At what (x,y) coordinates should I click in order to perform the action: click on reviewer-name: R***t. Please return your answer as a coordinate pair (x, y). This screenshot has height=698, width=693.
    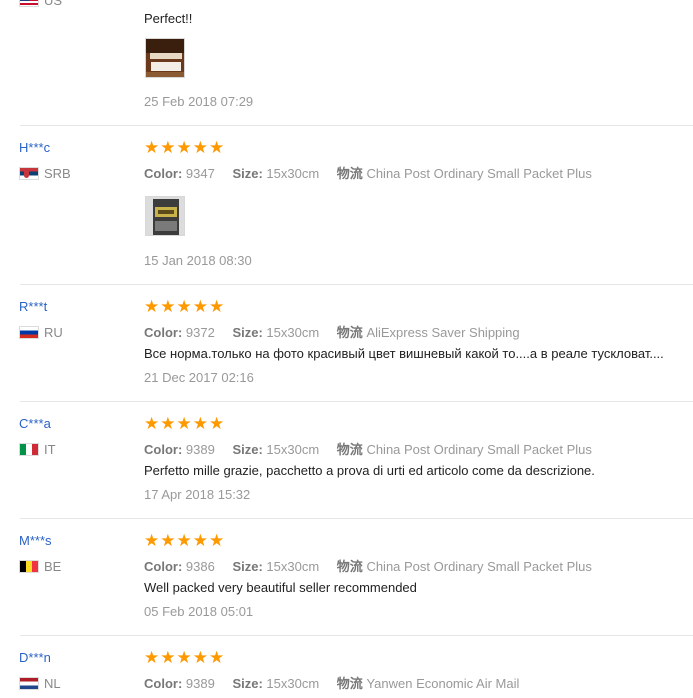
    Looking at the image, I should click on (33, 306).